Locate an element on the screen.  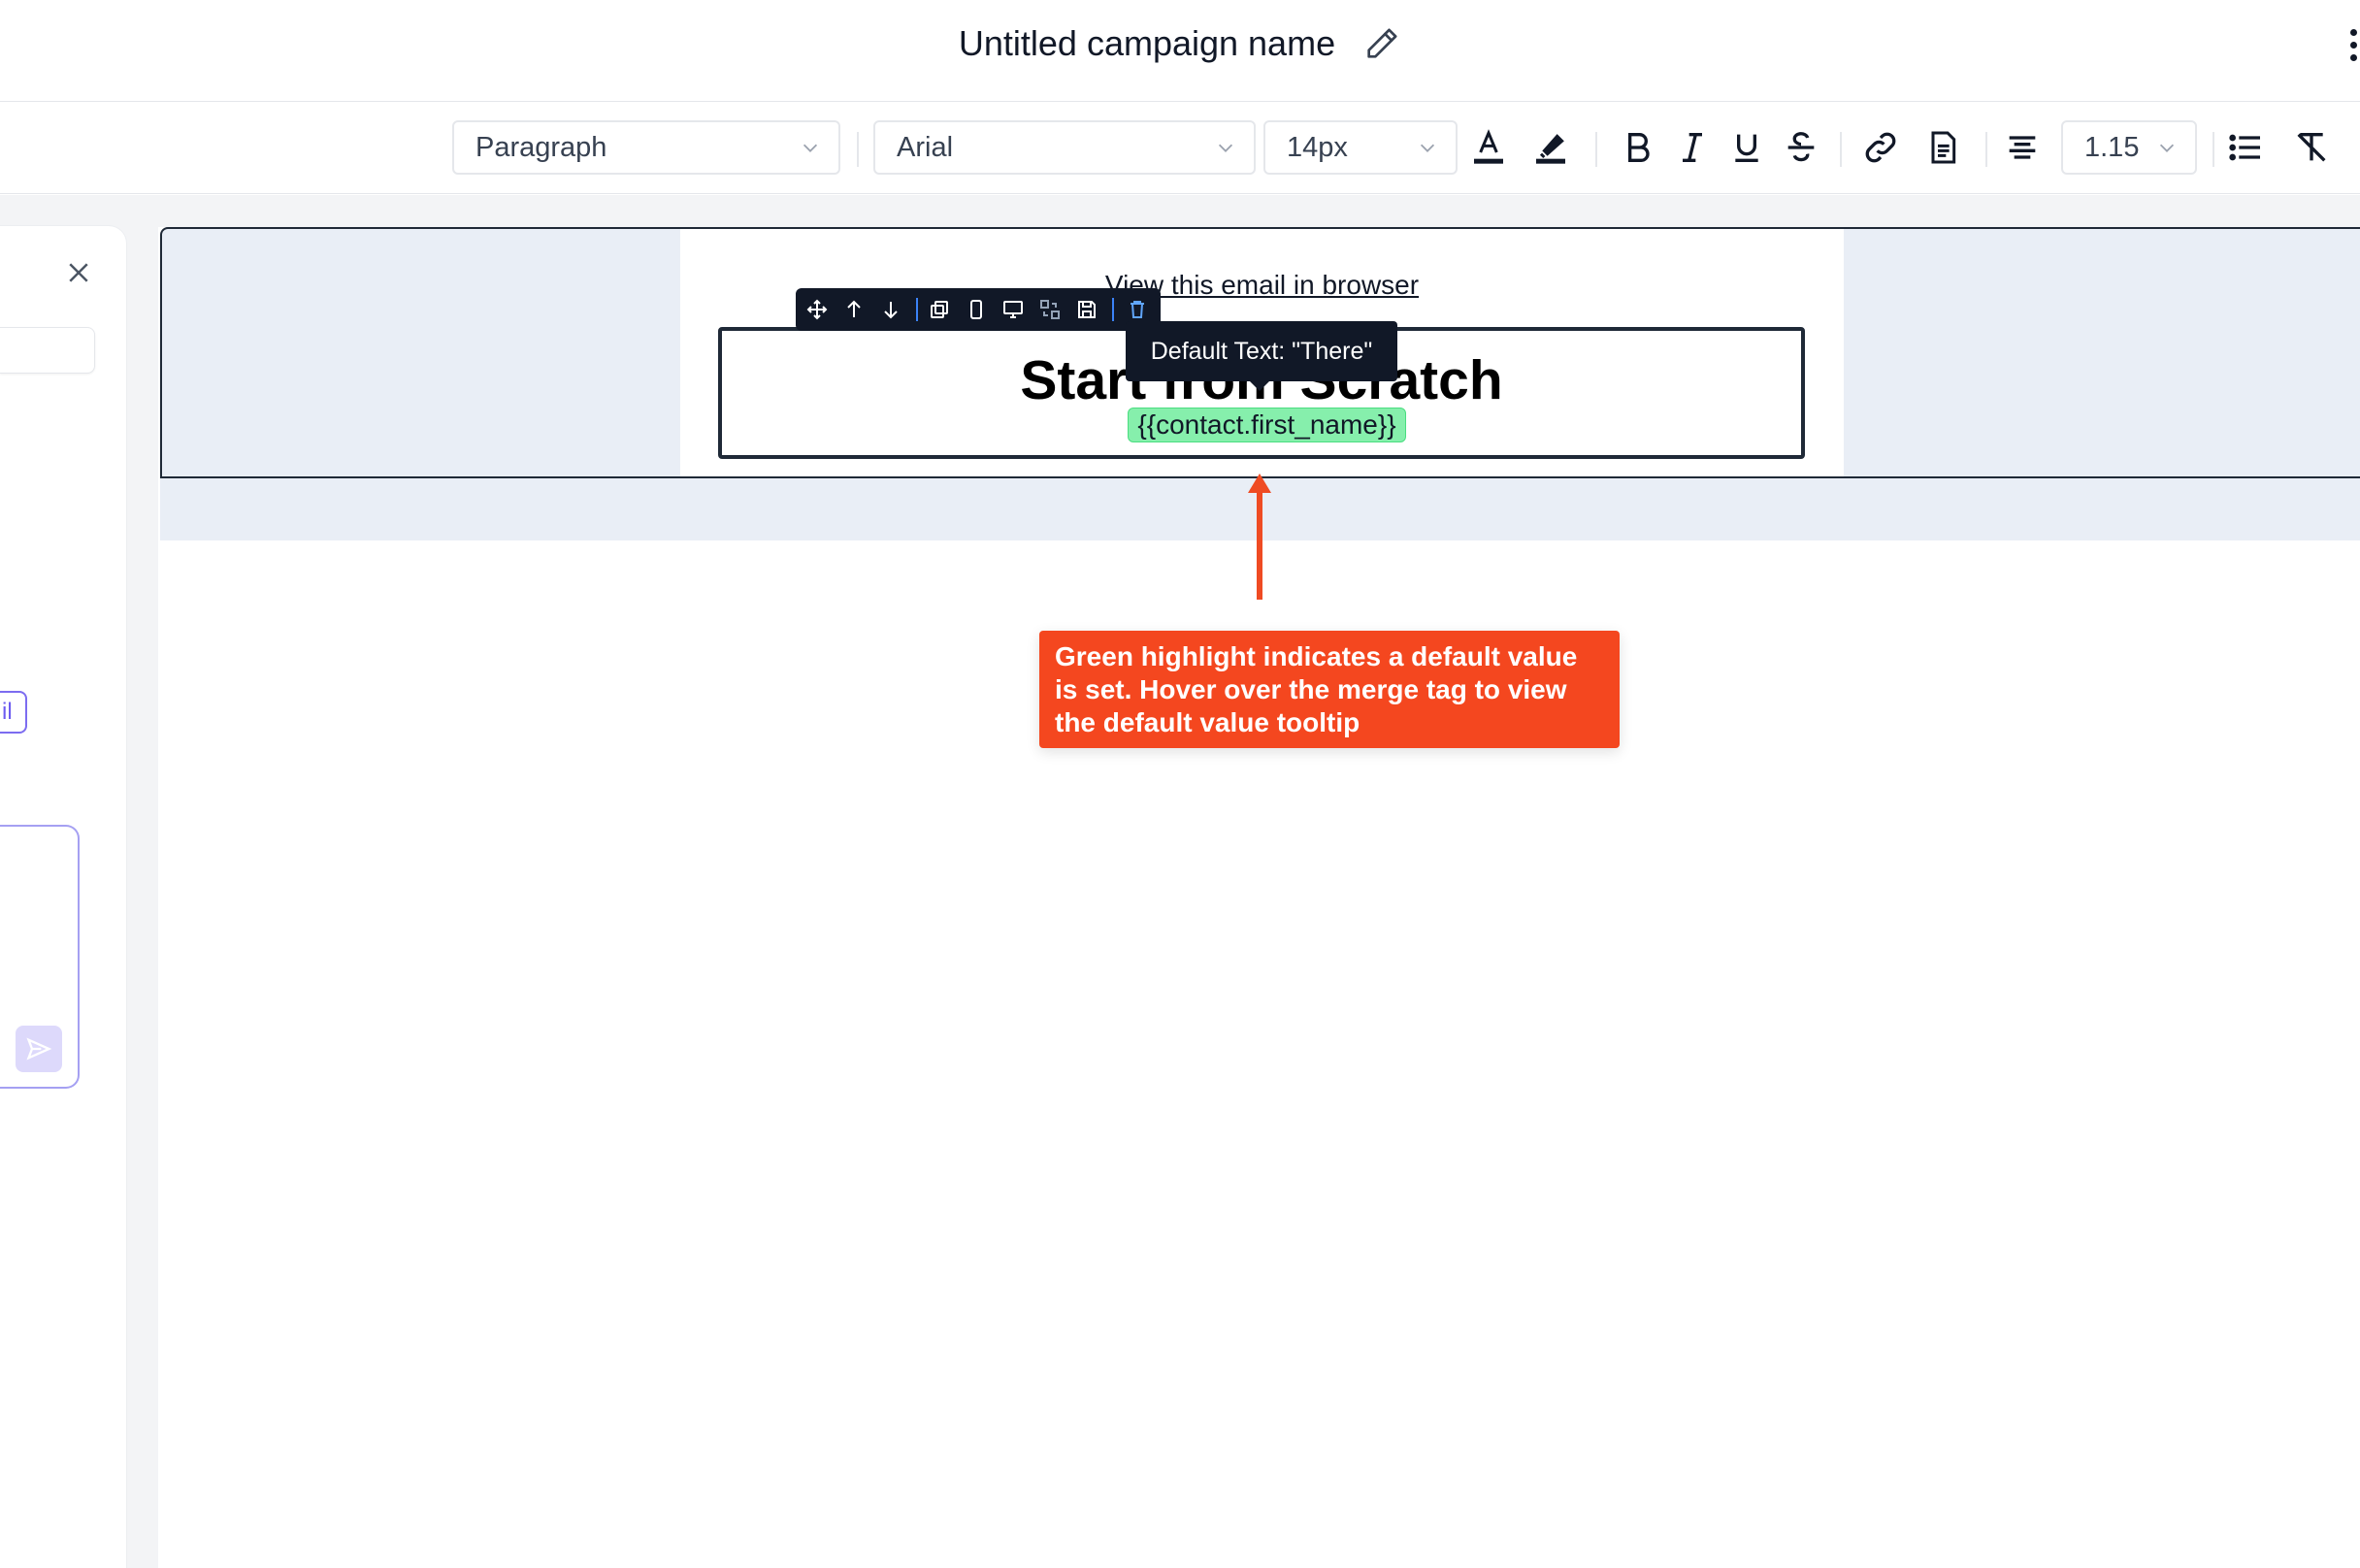
header-bar: Untitled campaign name is located at coordinates (1180, 51).